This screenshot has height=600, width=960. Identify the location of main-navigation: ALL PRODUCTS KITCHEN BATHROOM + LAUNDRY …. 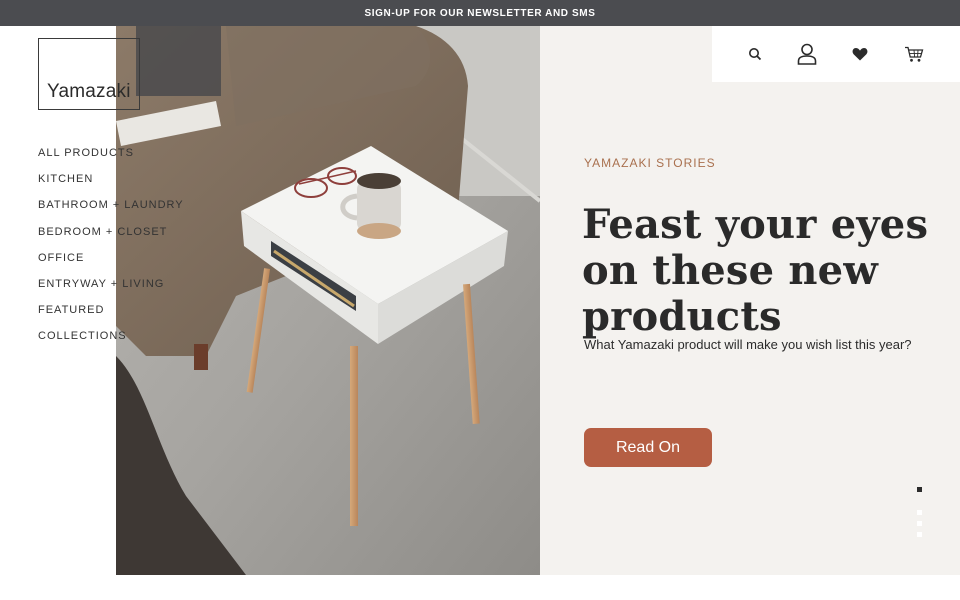
(111, 251).